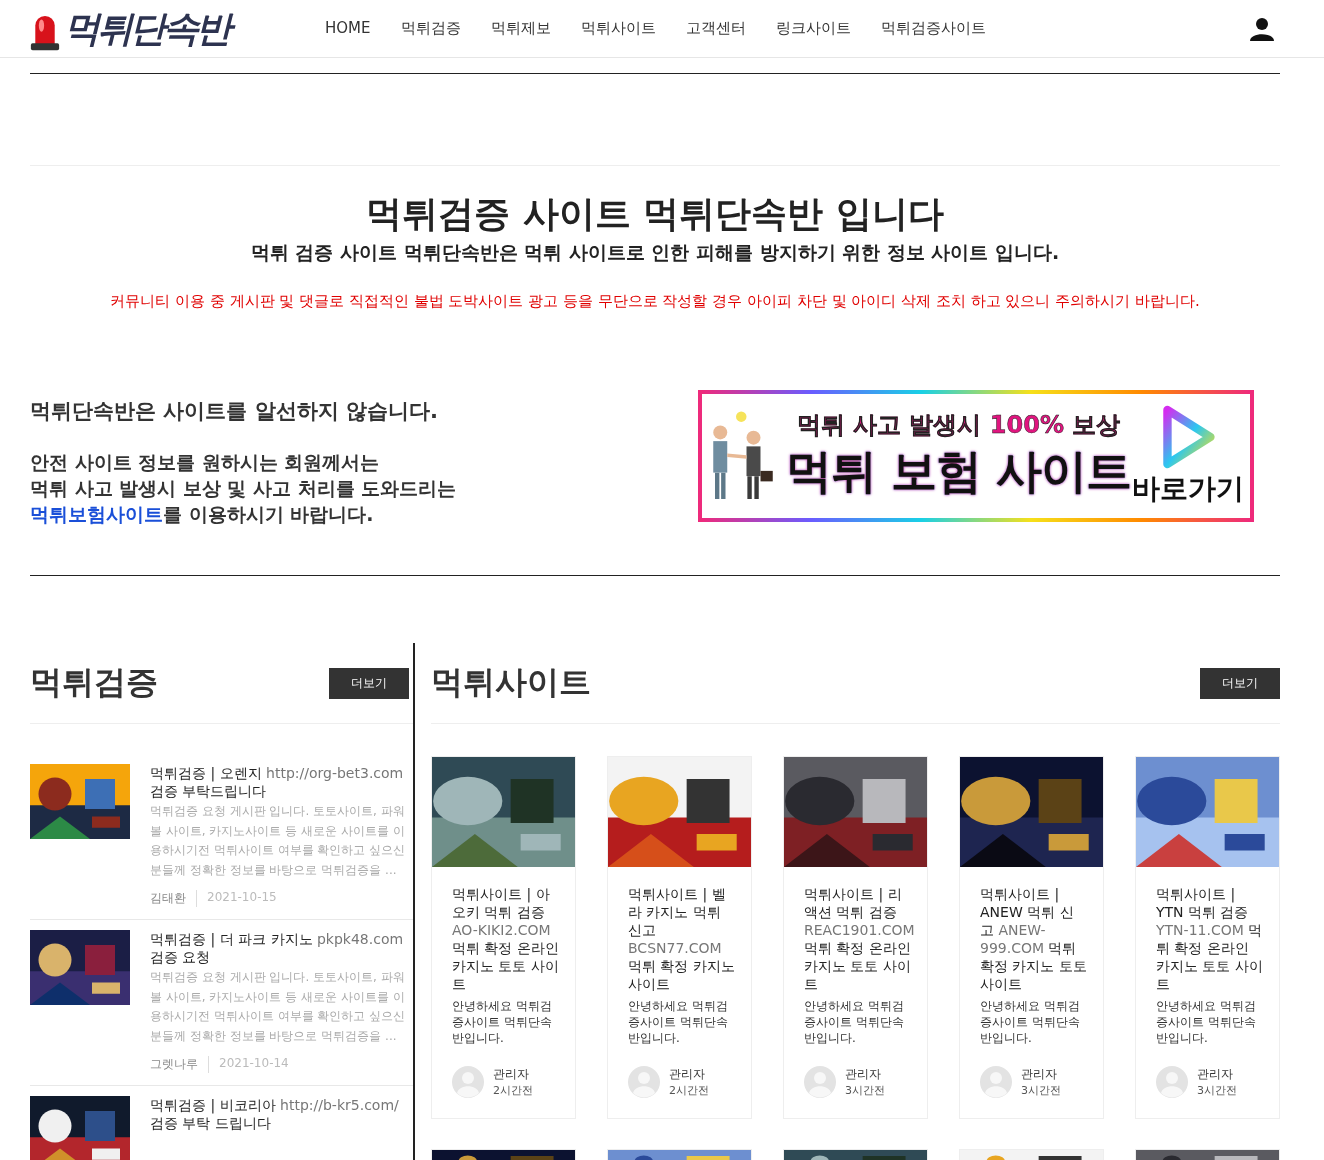 The image size is (1324, 1160). Describe the element at coordinates (243, 488) in the screenshot. I see `guide-paragraph: 안전 사이트 정보를 원하시는 회원께서는 먹튀 사고 발생시 보상 및 사고 처리를 도와드리는 먹튀보험사이트를 이용하시기 바랍니다.` at that location.